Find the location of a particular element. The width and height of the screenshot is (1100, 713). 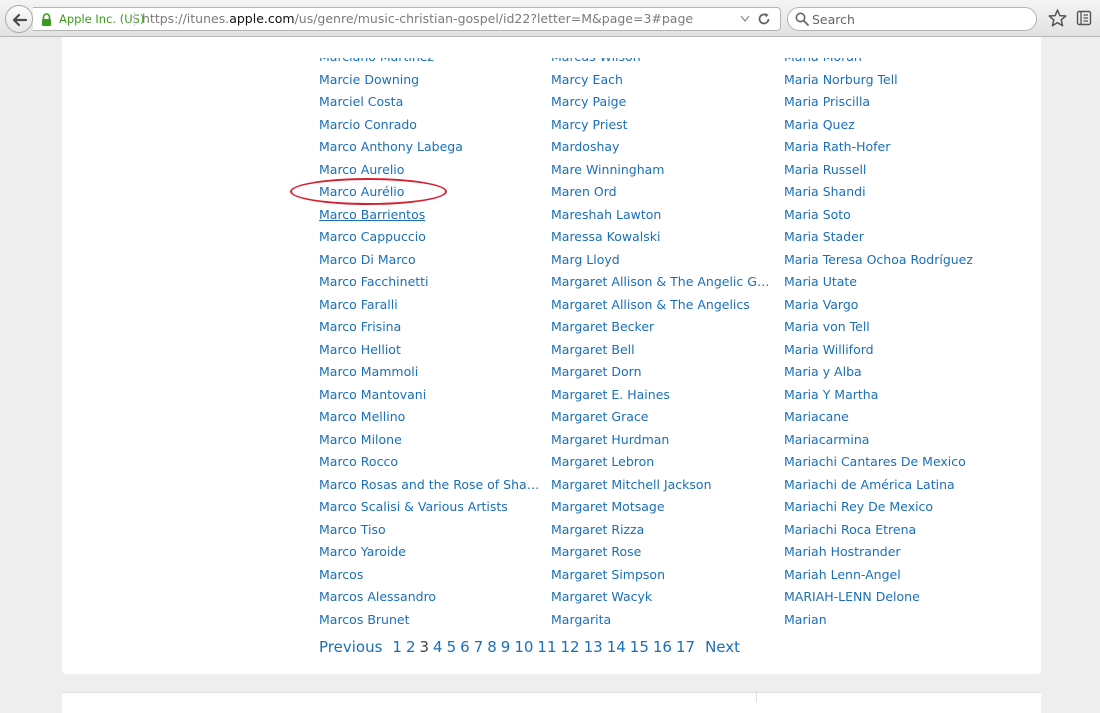

artist-link: Marco Cappuccio is located at coordinates (372, 236).